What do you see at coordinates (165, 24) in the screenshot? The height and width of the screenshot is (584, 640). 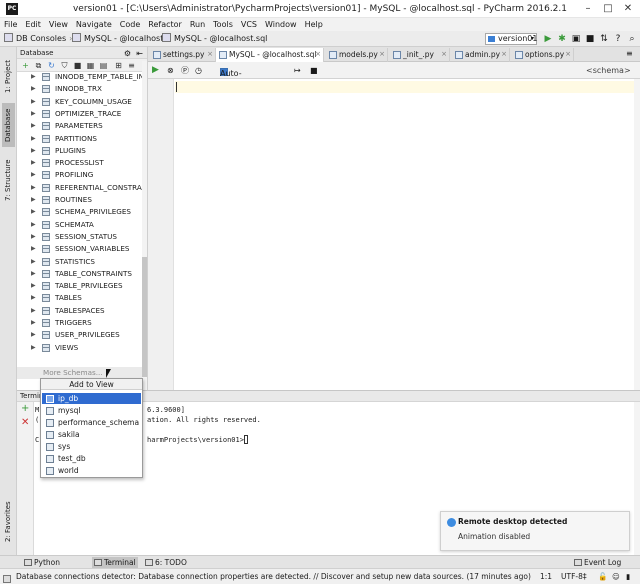 I see `menu-refactor: Refactor` at bounding box center [165, 24].